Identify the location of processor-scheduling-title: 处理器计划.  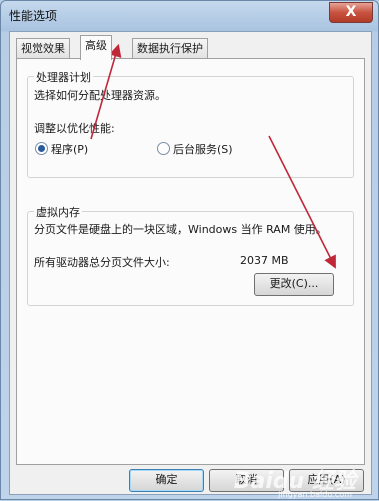
(63, 77).